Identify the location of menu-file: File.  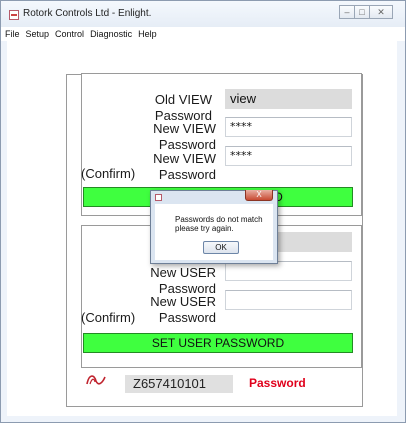
(12, 34).